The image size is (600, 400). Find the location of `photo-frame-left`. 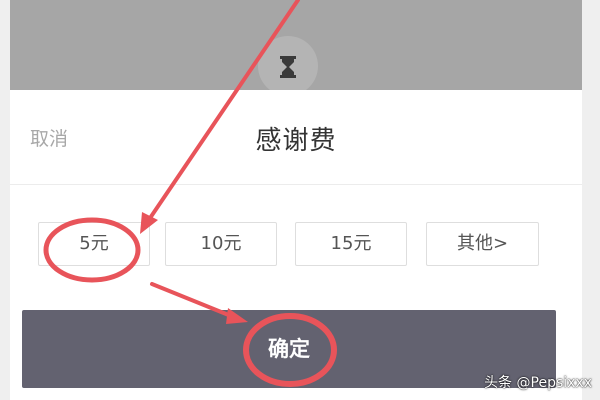

photo-frame-left is located at coordinates (5, 200).